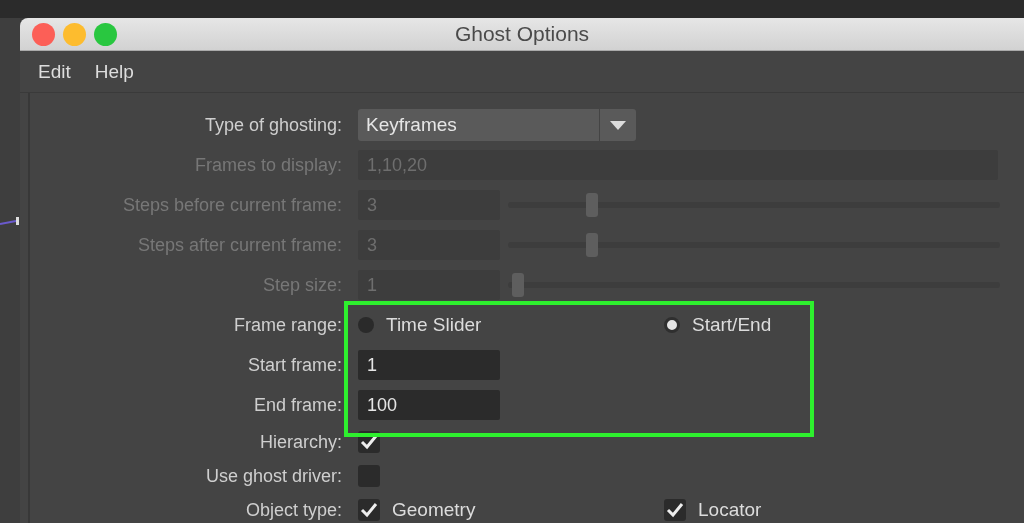 The height and width of the screenshot is (523, 1024). Describe the element at coordinates (297, 405) in the screenshot. I see `field-label: End frame:` at that location.